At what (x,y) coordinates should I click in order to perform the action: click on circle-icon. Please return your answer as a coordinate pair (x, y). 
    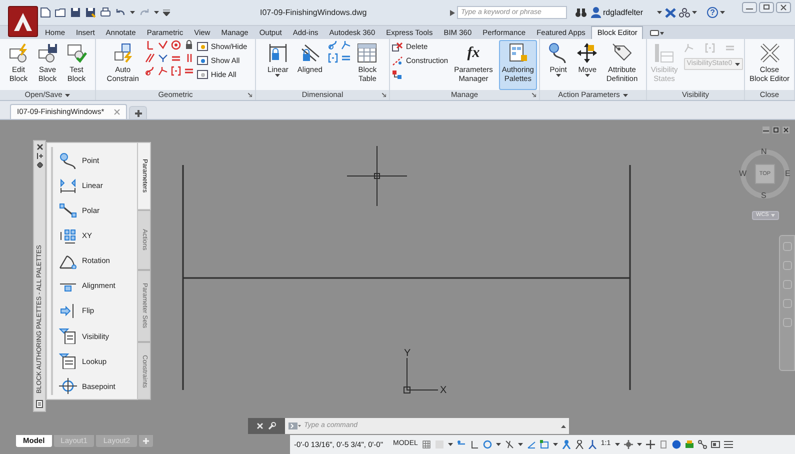
    Looking at the image, I should click on (676, 444).